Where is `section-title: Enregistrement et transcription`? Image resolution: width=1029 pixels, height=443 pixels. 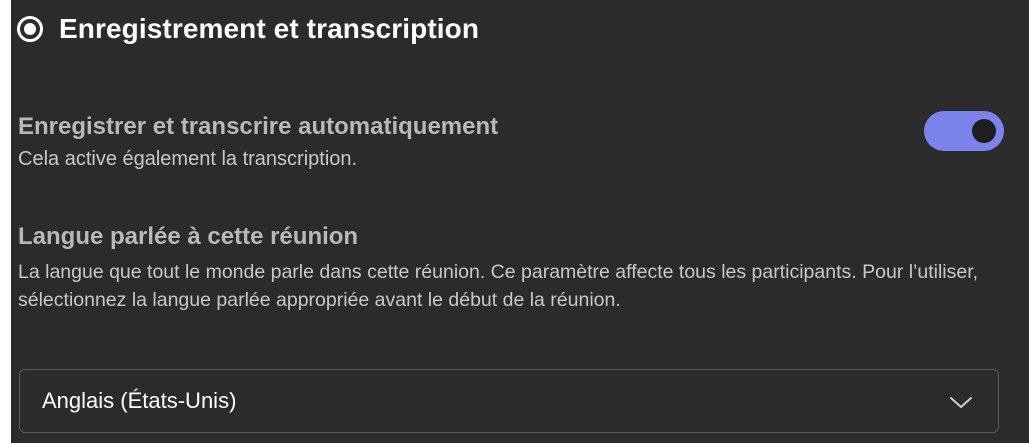
section-title: Enregistrement et transcription is located at coordinates (269, 28).